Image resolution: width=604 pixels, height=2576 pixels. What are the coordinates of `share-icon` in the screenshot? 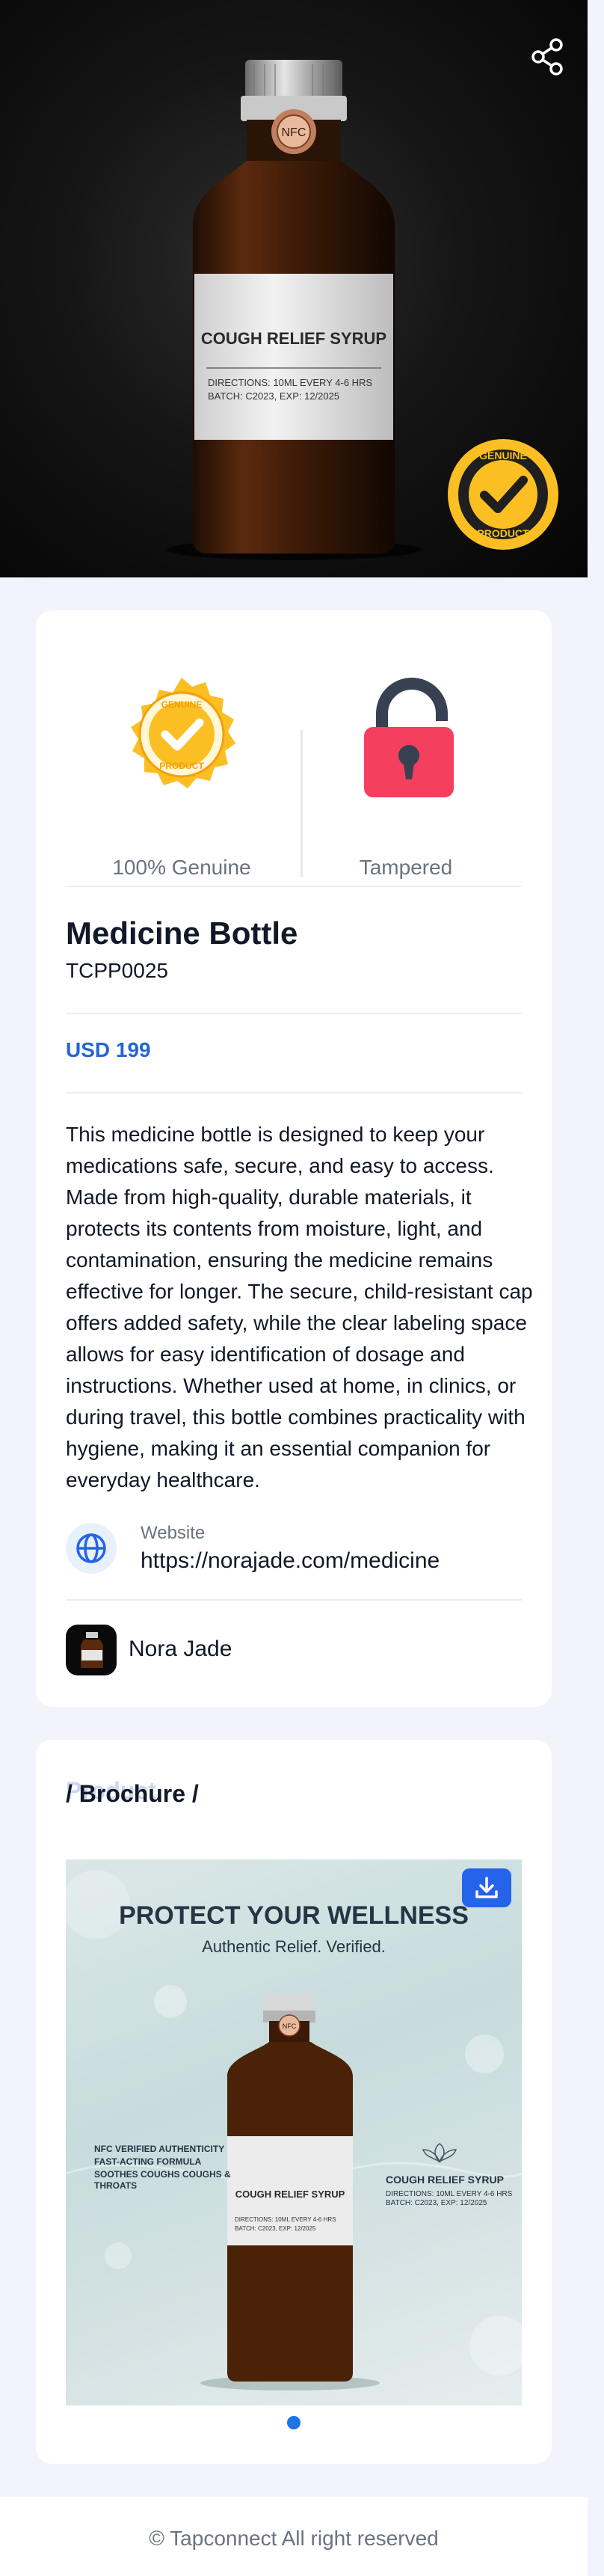 It's located at (547, 57).